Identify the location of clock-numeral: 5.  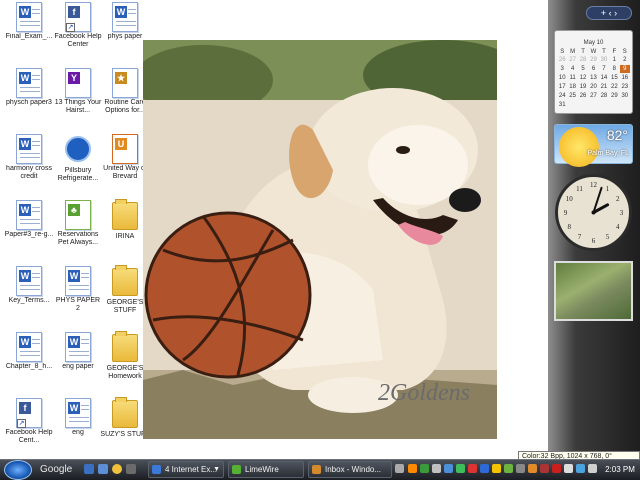
(608, 237).